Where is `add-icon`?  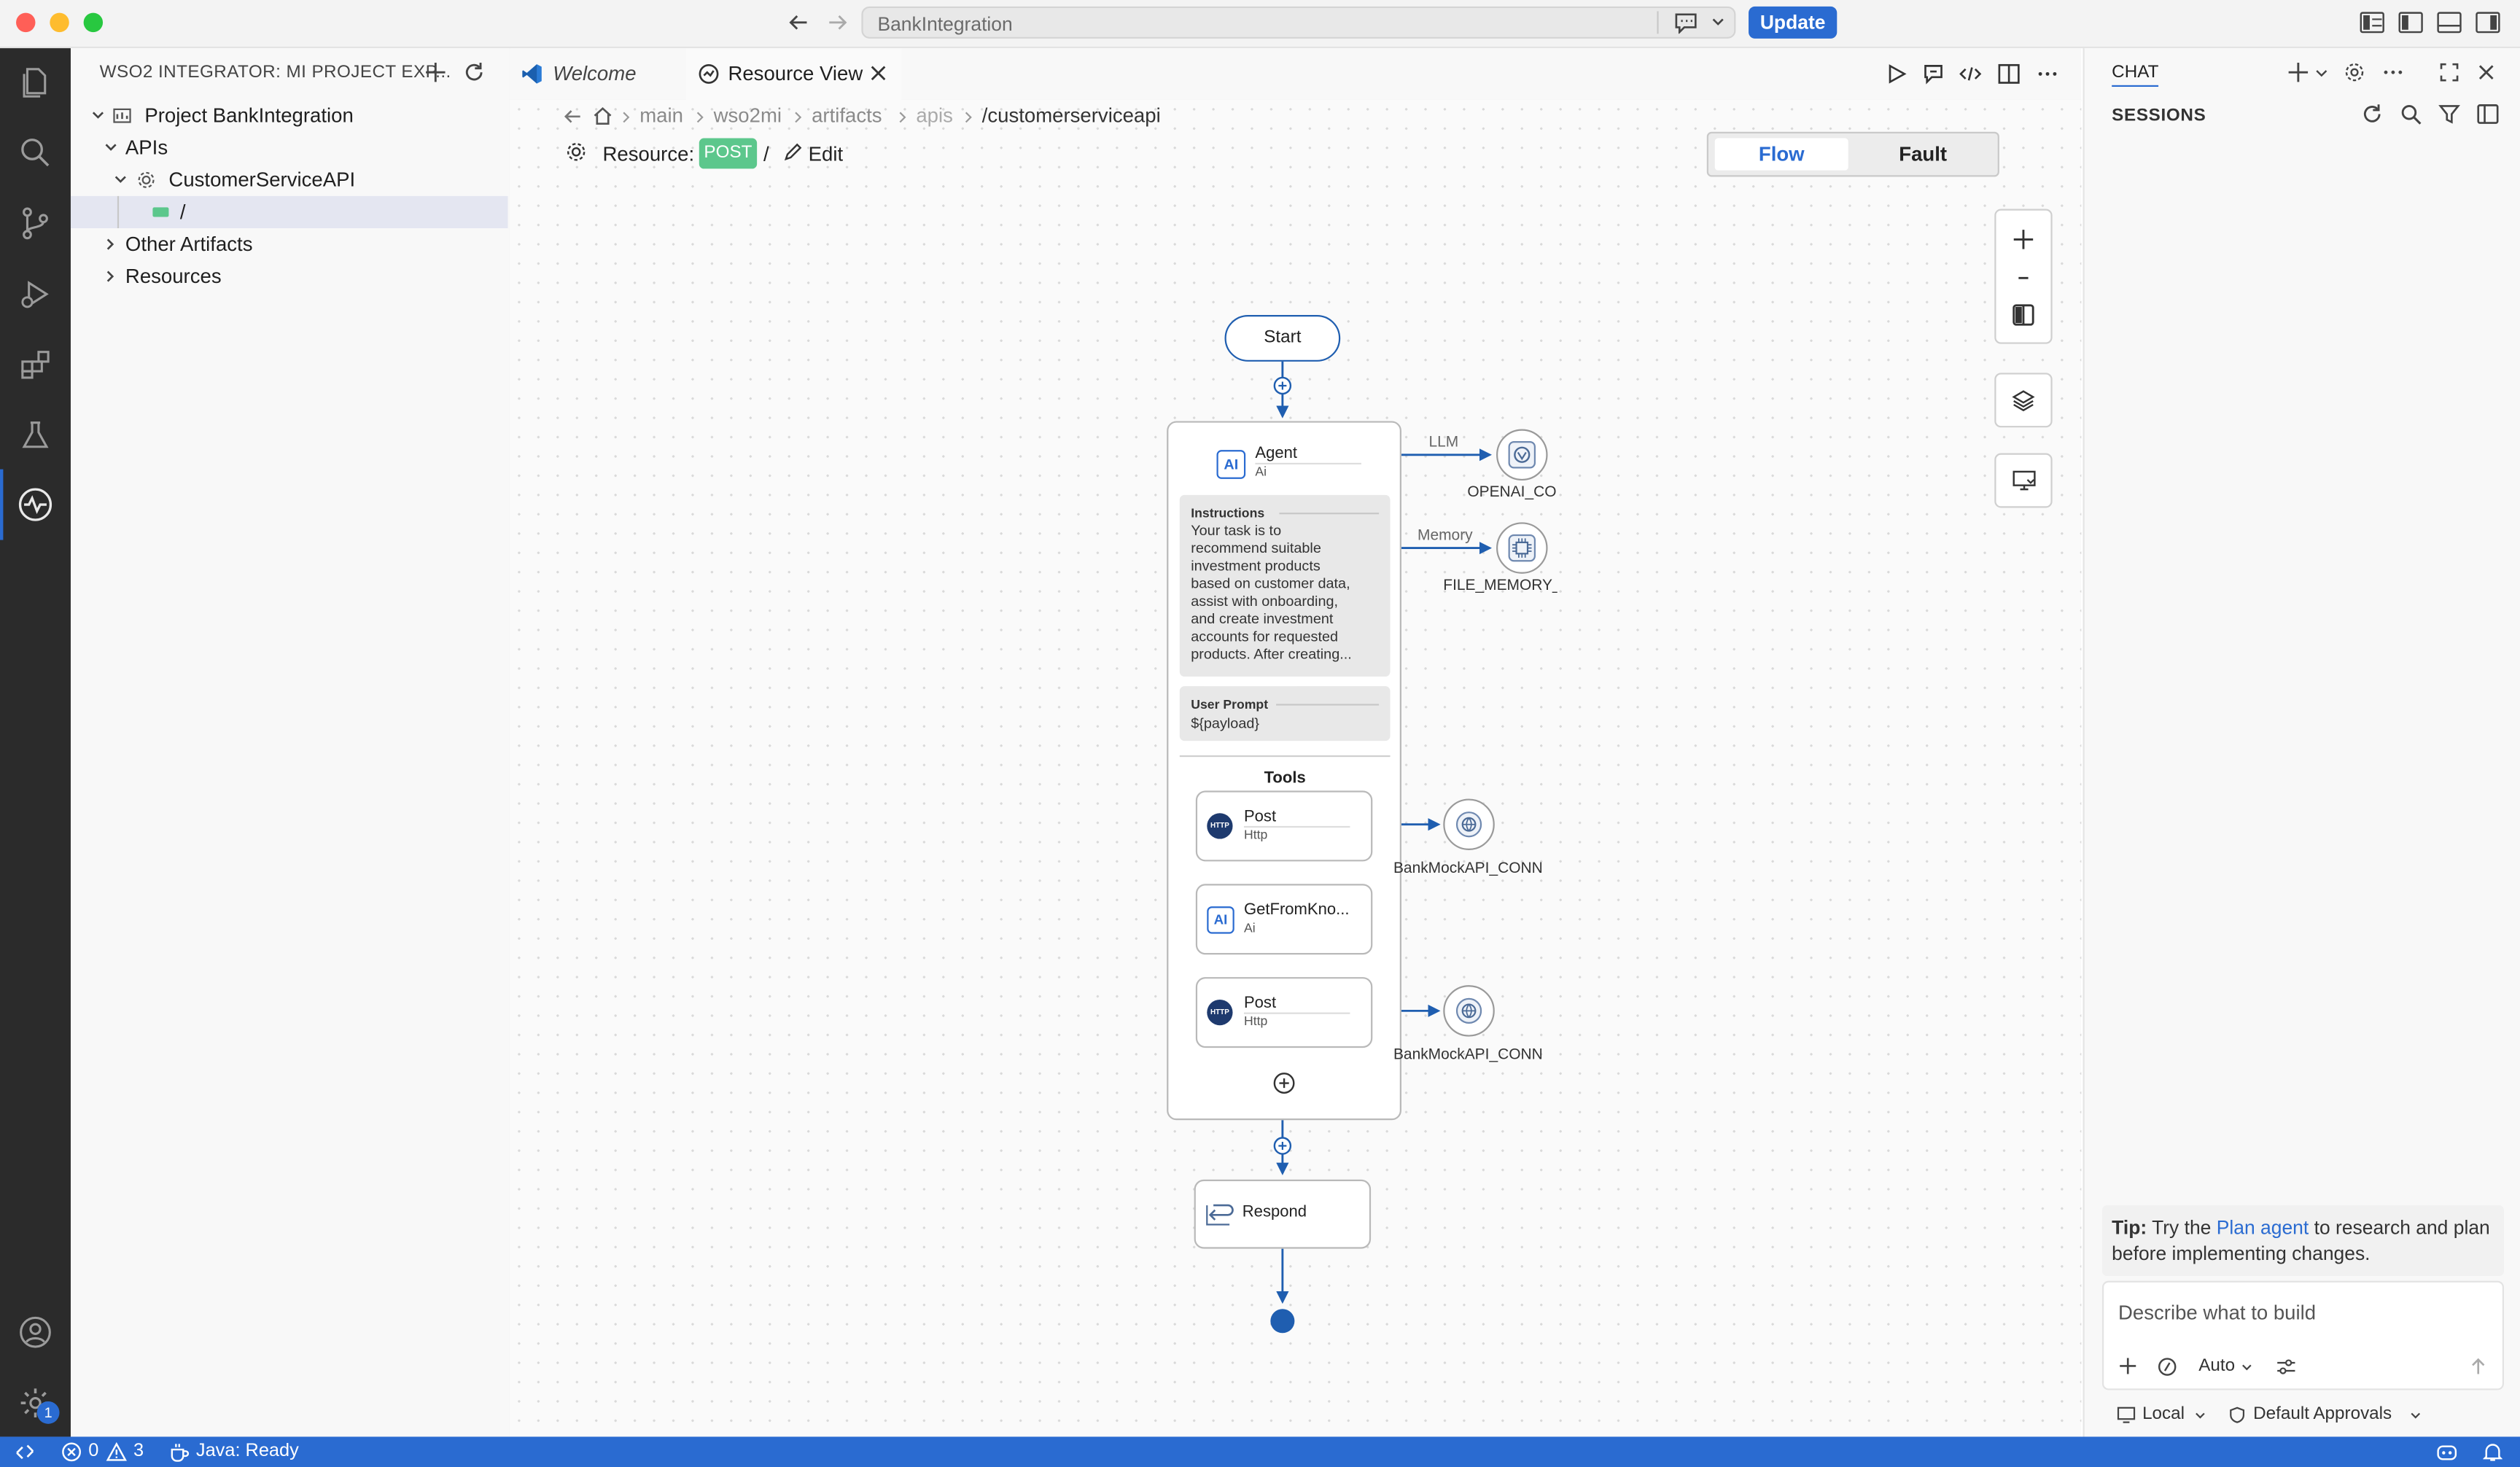
add-icon is located at coordinates (435, 72).